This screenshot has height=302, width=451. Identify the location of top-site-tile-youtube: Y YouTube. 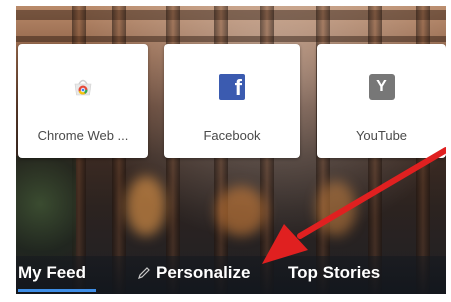
(381, 101).